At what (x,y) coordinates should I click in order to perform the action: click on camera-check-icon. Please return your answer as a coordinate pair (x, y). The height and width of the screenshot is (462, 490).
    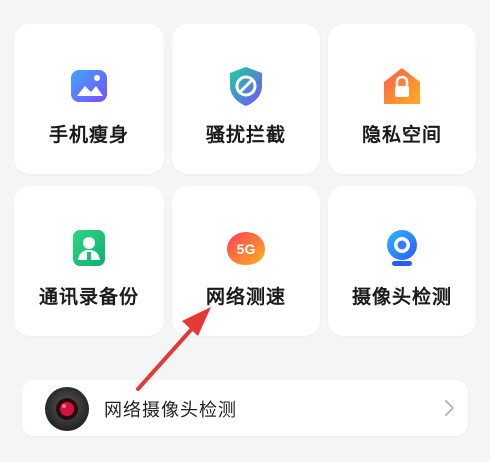
    Looking at the image, I should click on (402, 248).